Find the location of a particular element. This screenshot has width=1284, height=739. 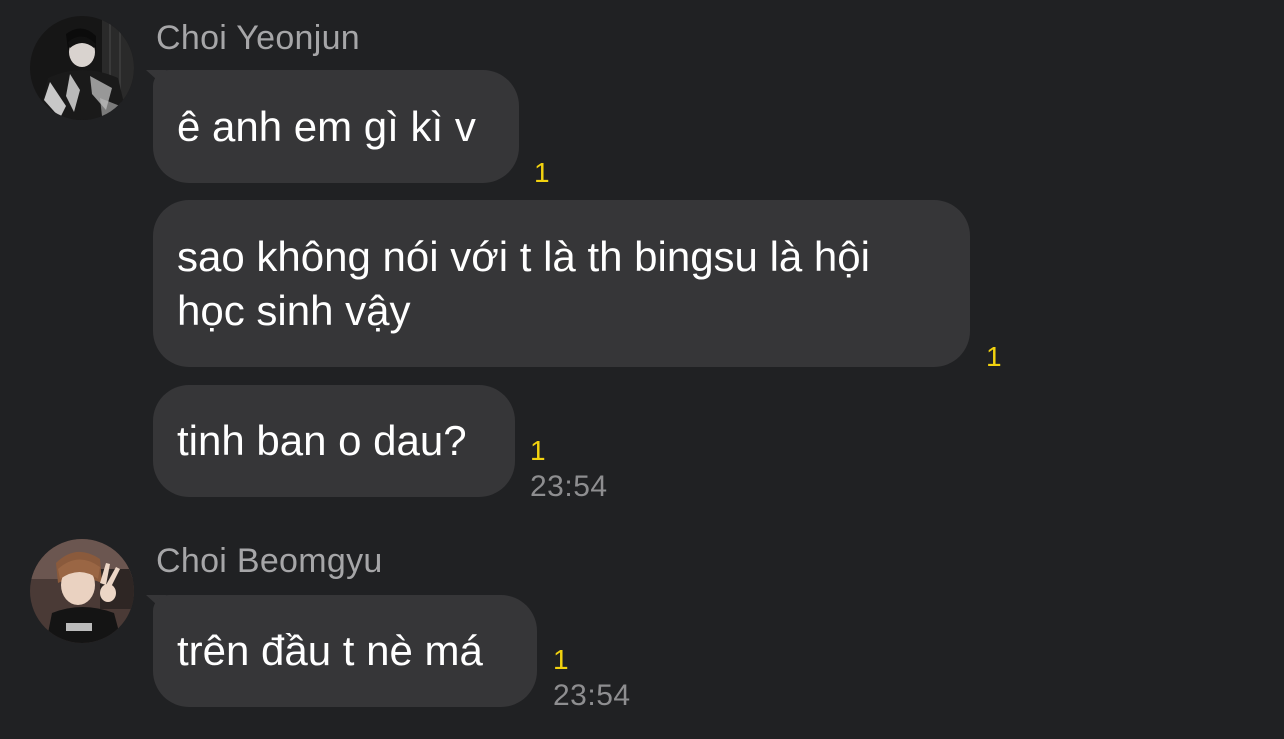

message-bubble: trên đầu t nè má is located at coordinates (345, 651).